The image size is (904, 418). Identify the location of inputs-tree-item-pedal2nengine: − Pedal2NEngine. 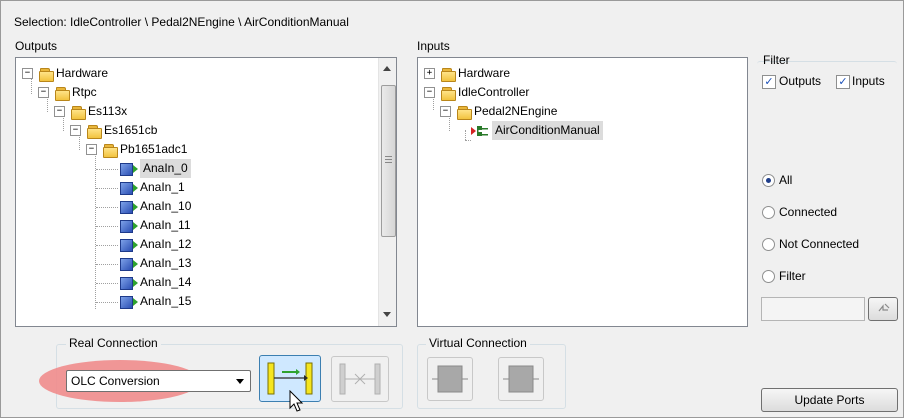
(582, 111).